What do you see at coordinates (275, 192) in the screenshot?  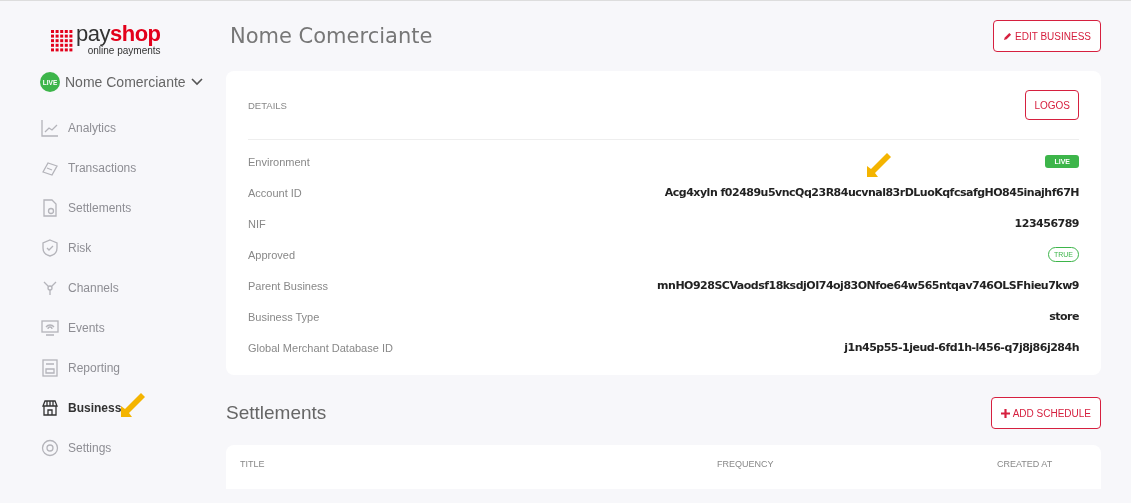 I see `field-label: Account ID` at bounding box center [275, 192].